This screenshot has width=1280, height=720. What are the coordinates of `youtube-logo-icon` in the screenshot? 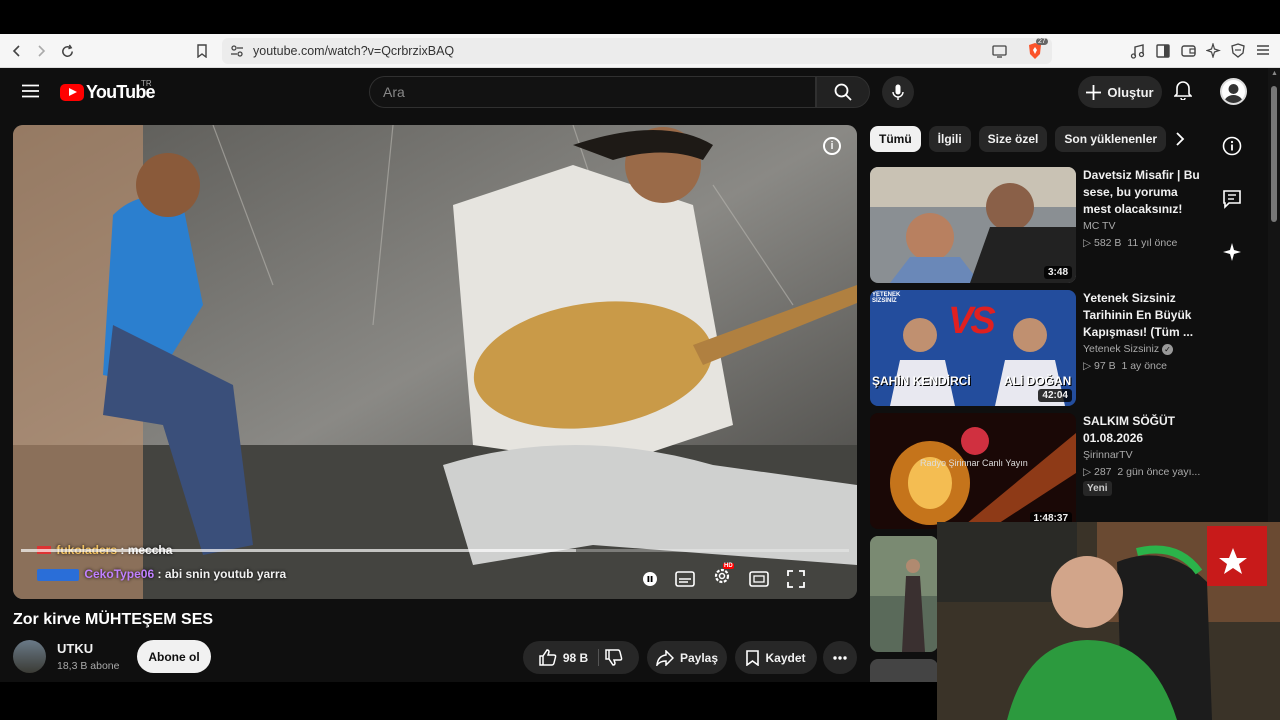 It's located at (72, 92).